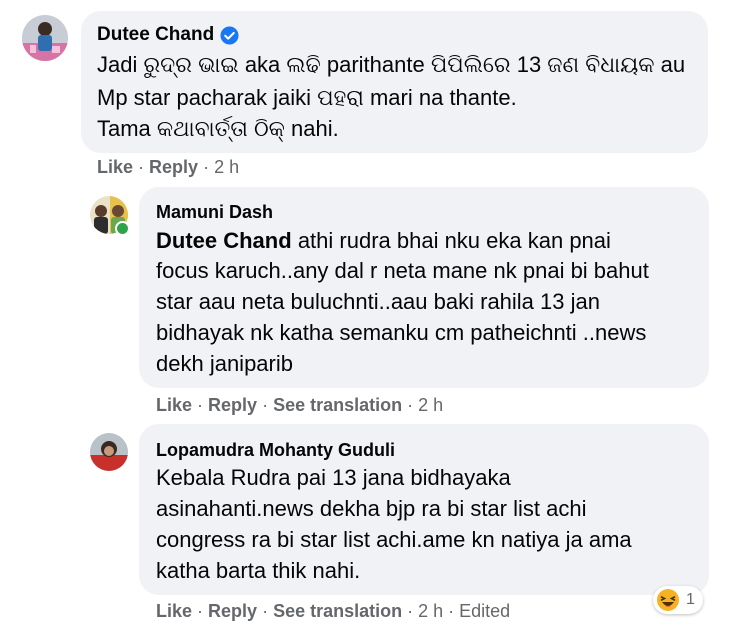  Describe the element at coordinates (229, 35) in the screenshot. I see `verified-badge-icon` at that location.